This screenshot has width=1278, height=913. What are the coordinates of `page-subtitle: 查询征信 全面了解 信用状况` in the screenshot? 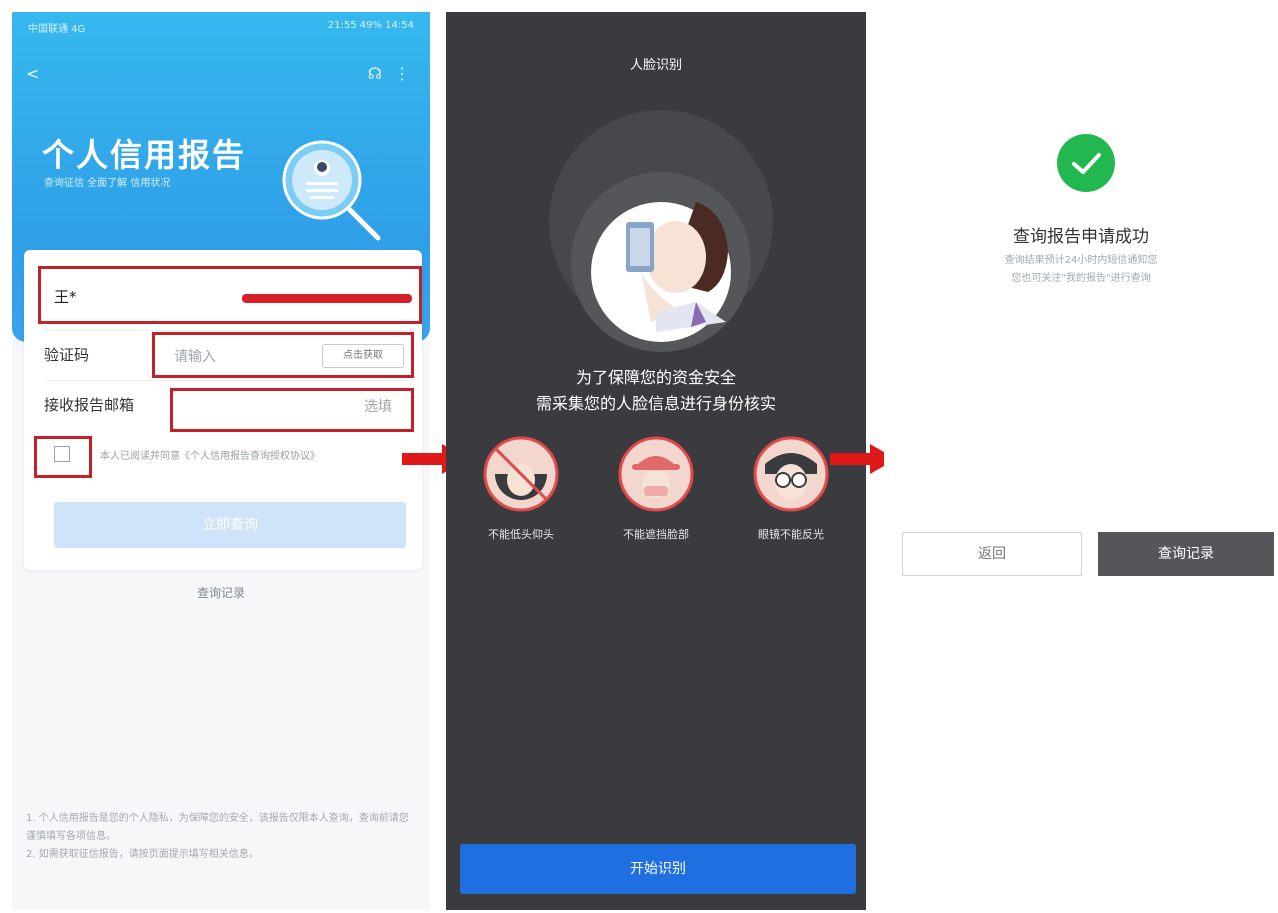 It's located at (107, 183).